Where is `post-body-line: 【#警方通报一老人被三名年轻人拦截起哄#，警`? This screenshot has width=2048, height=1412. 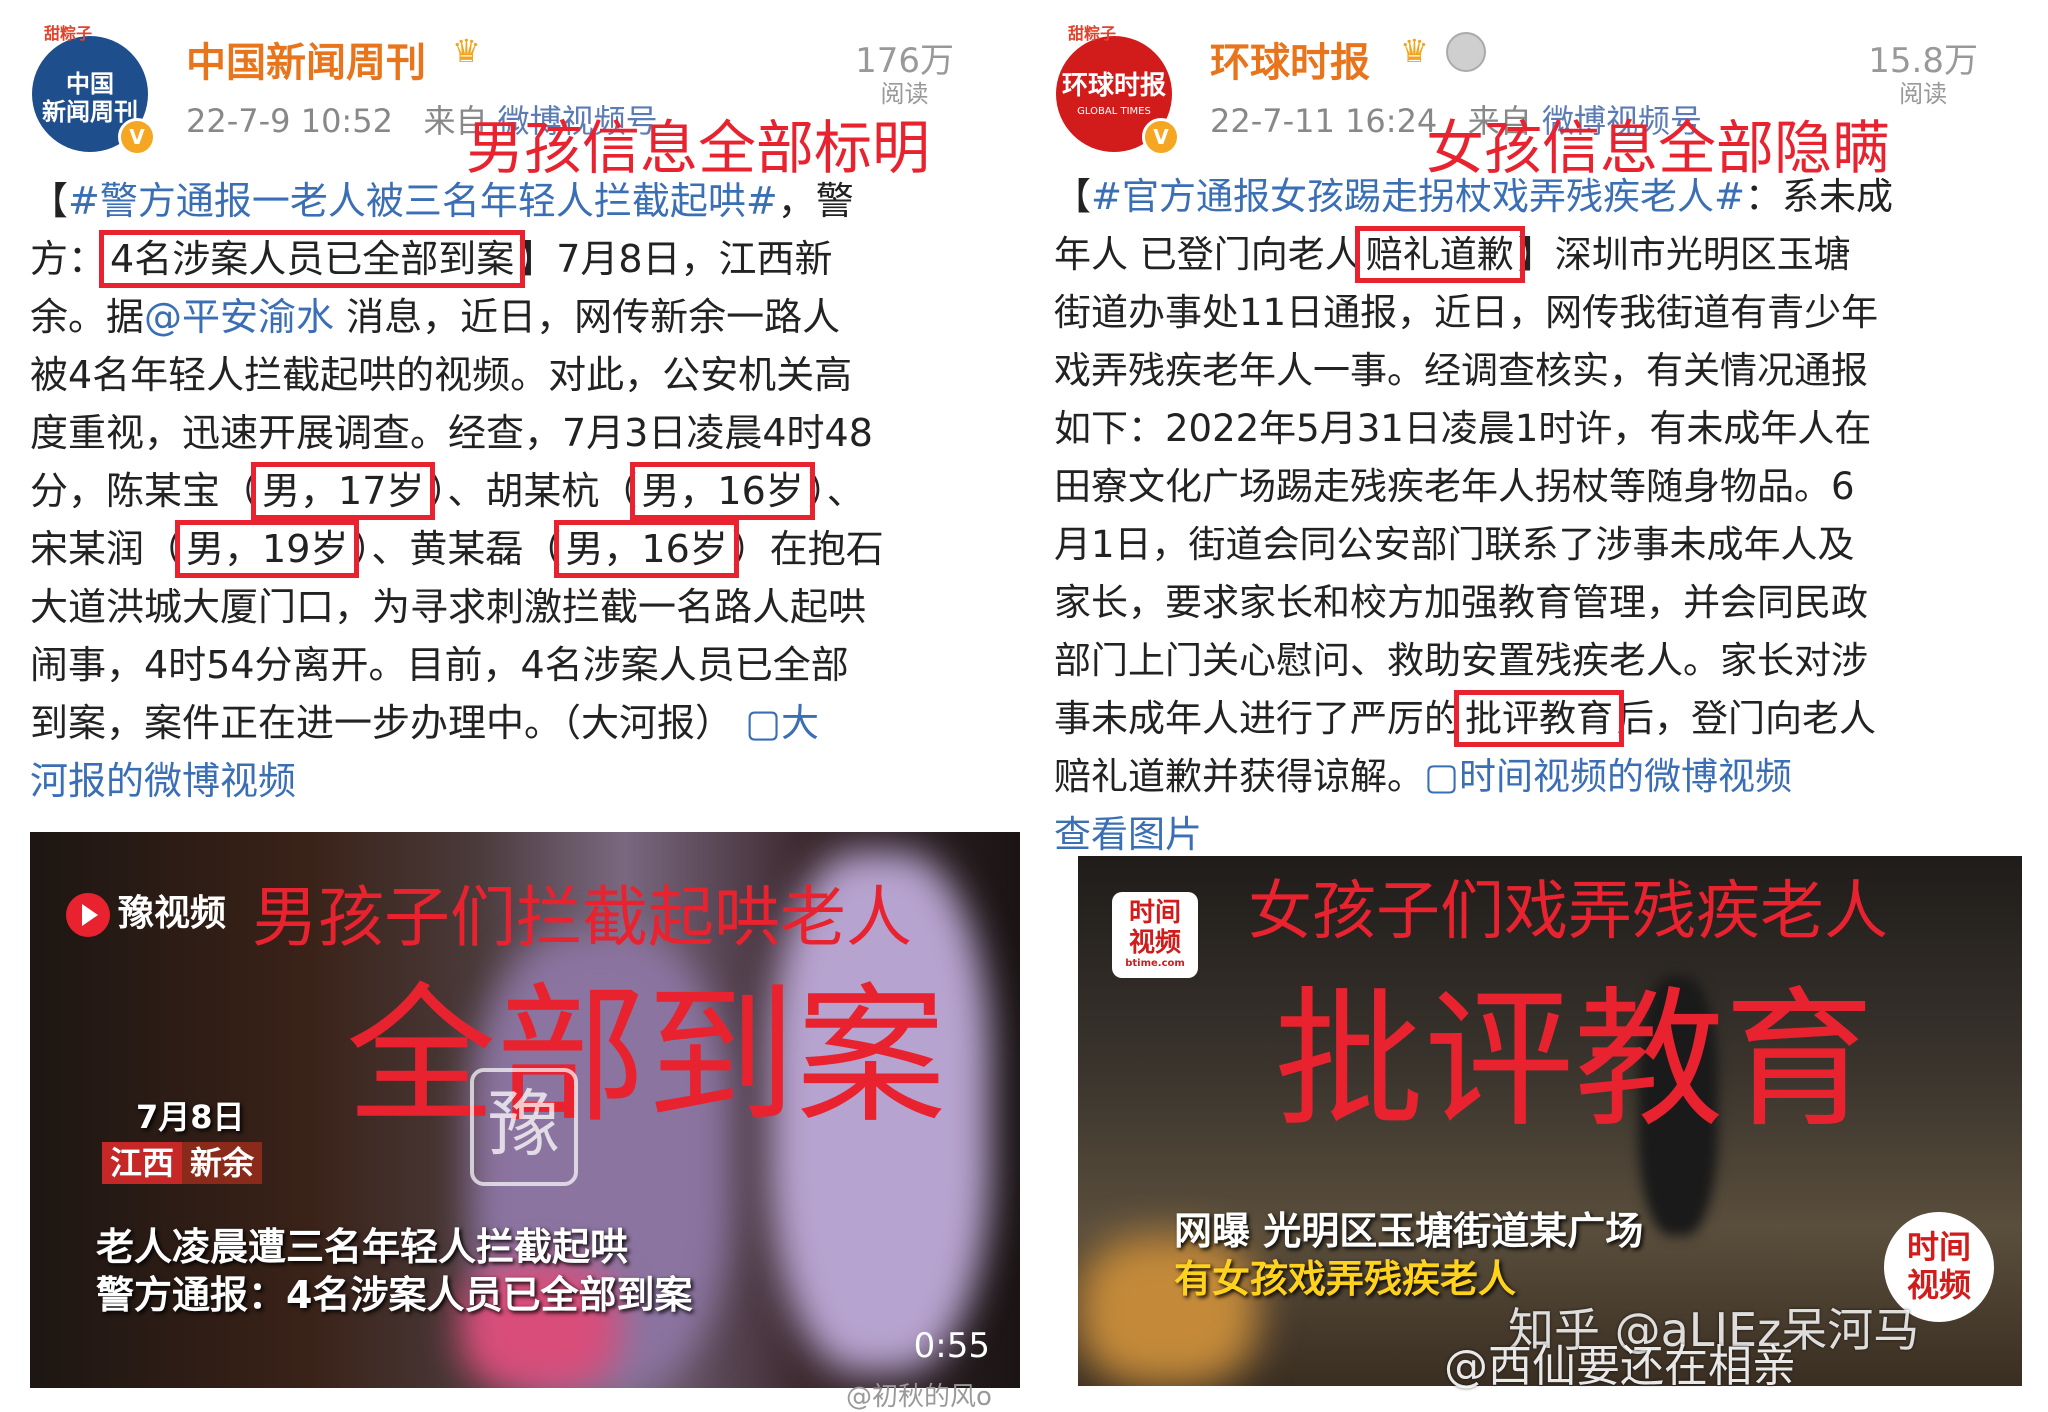 post-body-line: 【#警方通报一老人被三名年轻人拦截起哄#，警 is located at coordinates (512, 201).